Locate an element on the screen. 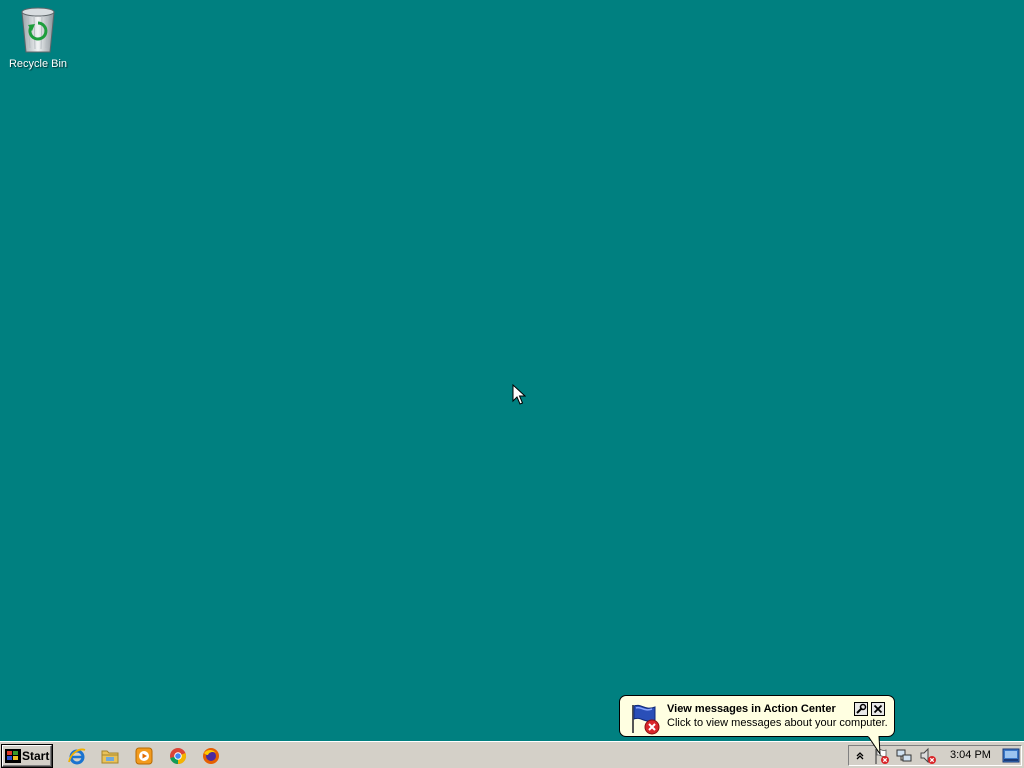  volume-muted-icon is located at coordinates (928, 755).